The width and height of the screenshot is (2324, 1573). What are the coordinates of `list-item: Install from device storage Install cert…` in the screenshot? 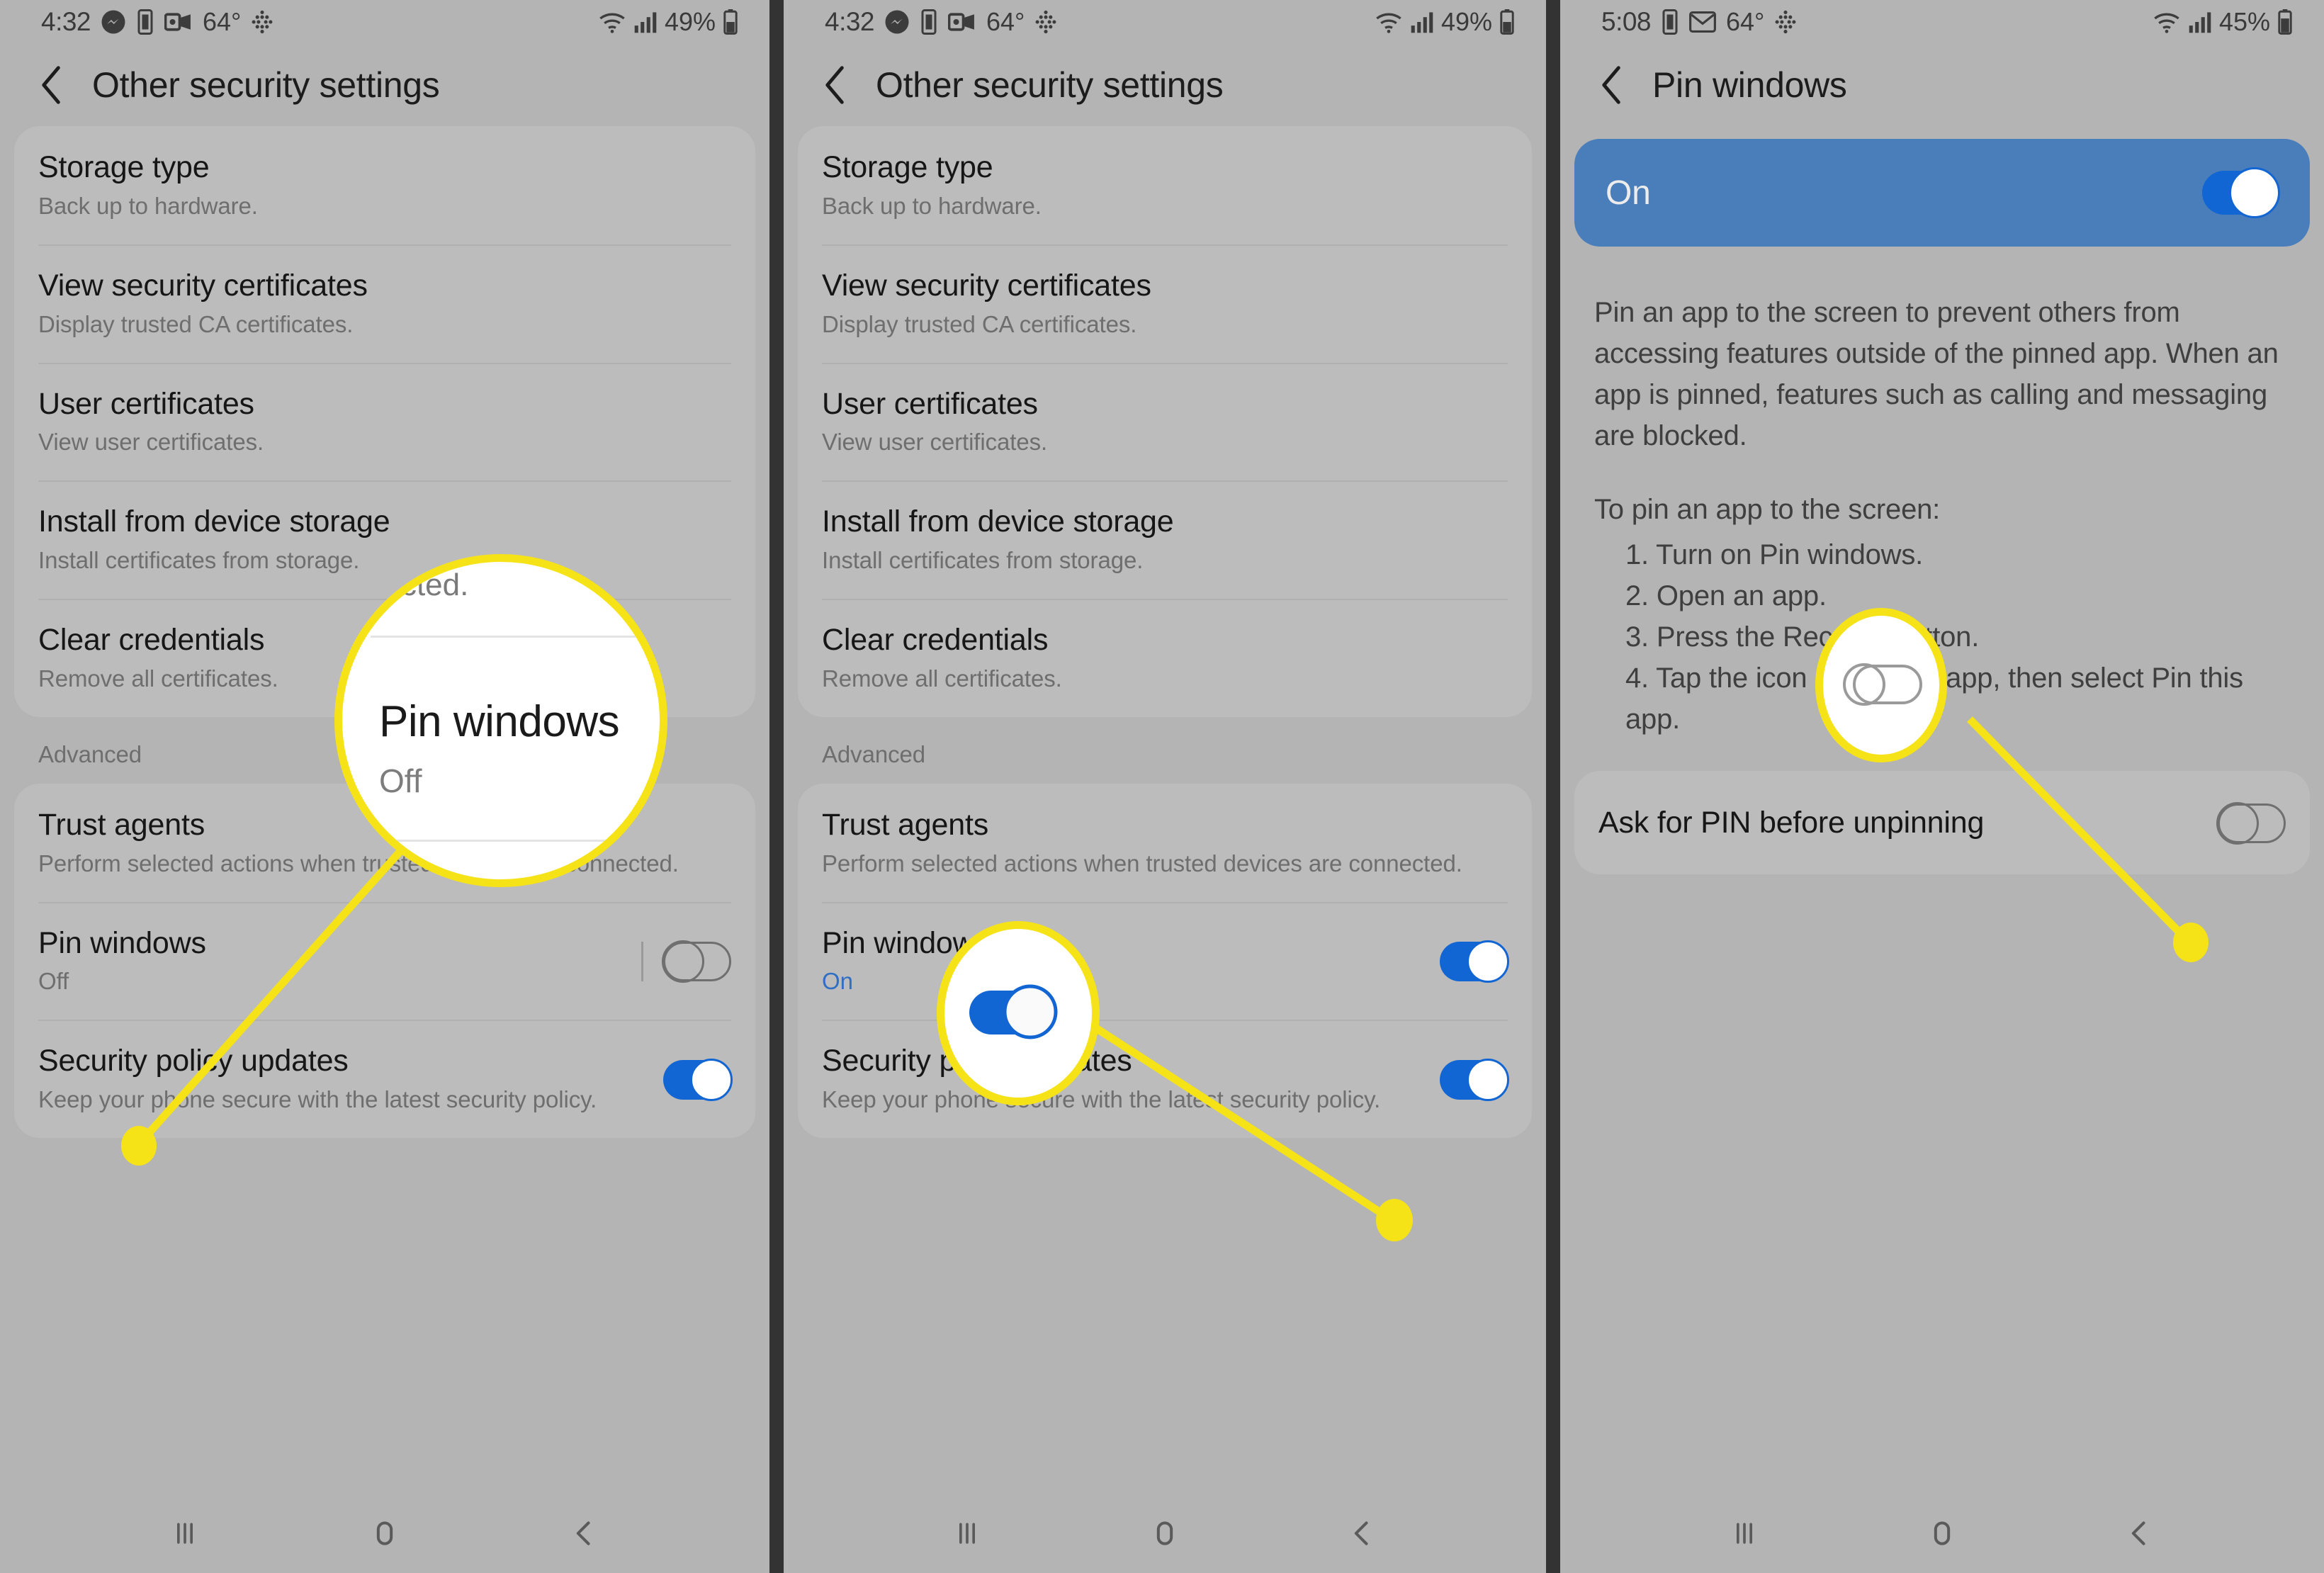 It's located at (1165, 539).